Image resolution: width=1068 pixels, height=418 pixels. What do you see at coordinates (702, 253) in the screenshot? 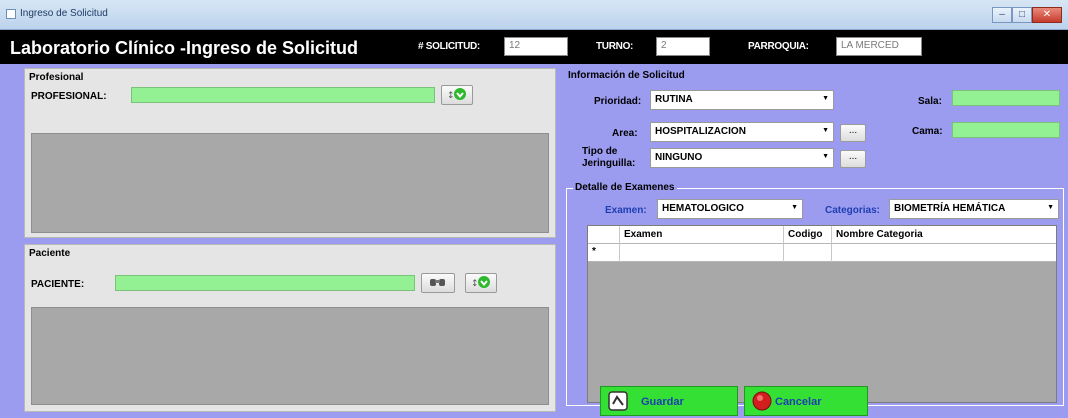
I see `cell-examen` at bounding box center [702, 253].